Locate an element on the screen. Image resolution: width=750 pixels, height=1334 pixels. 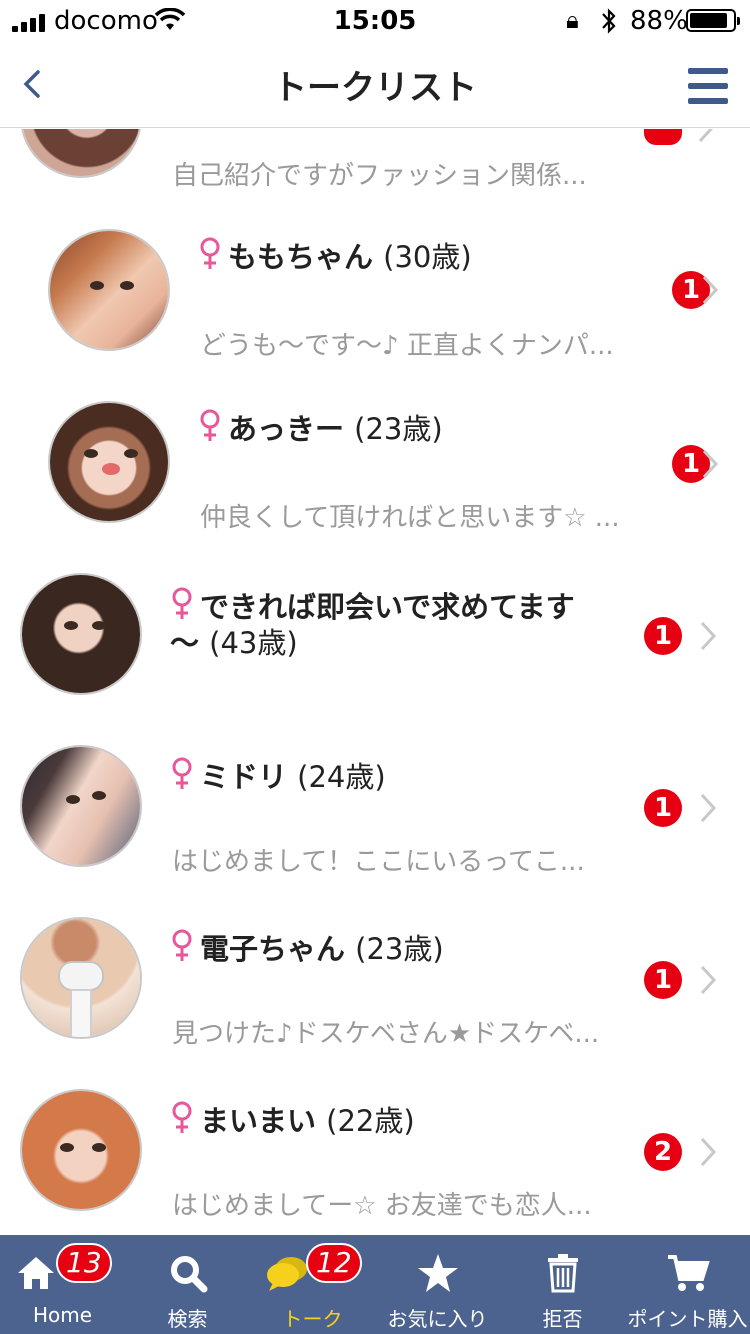
tab-buy-points: ポイント購入 is located at coordinates (687, 1284).